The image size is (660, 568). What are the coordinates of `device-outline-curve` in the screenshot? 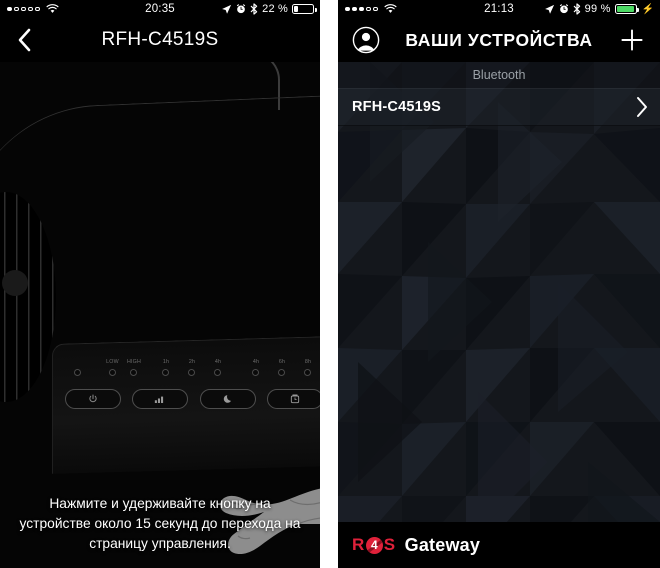 It's located at (160, 172).